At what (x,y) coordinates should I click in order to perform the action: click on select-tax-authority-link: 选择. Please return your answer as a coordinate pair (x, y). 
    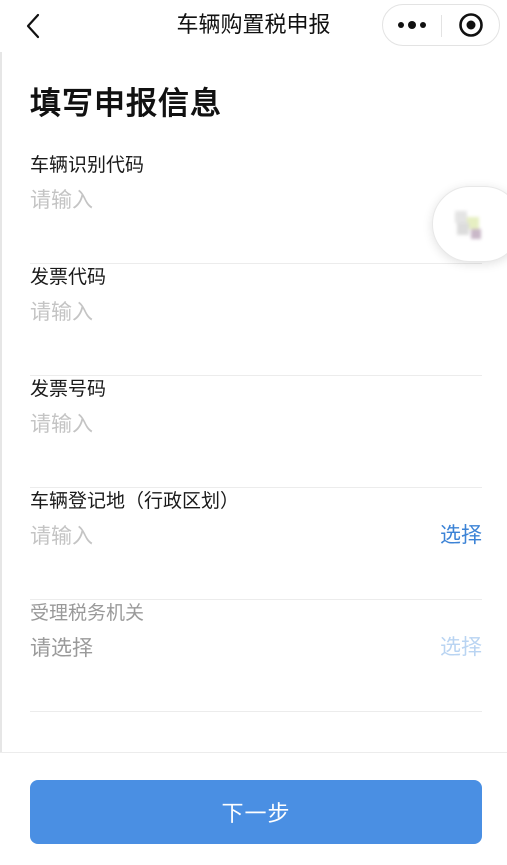
    Looking at the image, I should click on (461, 647).